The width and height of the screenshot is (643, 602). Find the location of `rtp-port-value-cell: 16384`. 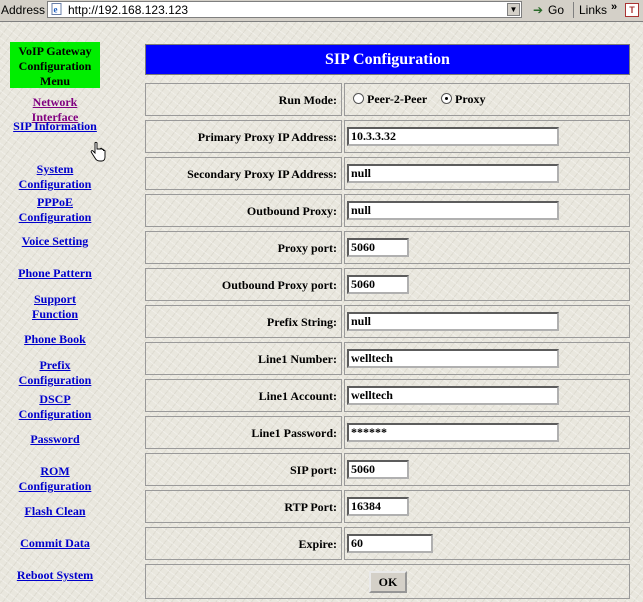

rtp-port-value-cell: 16384 is located at coordinates (487, 506).